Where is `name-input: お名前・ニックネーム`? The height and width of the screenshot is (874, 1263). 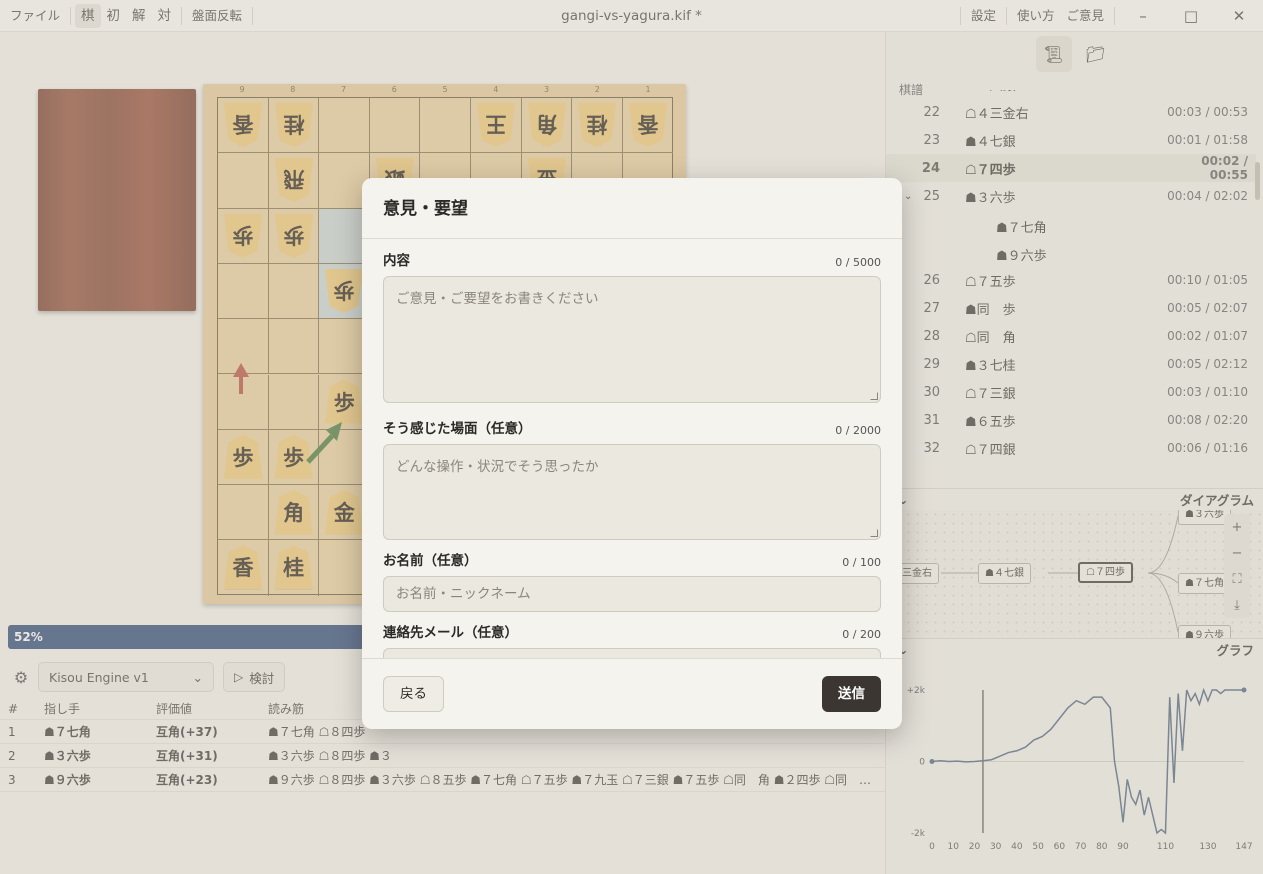 name-input: お名前・ニックネーム is located at coordinates (632, 594).